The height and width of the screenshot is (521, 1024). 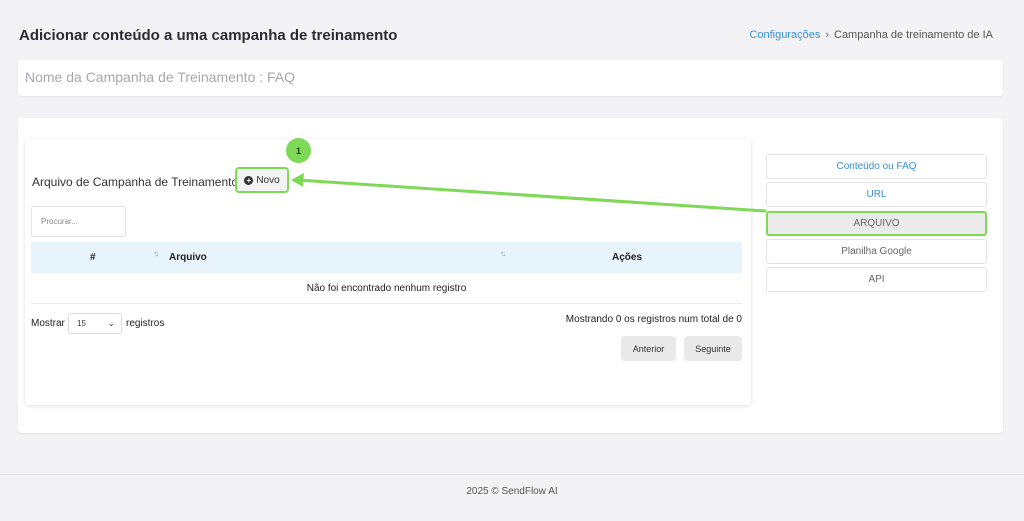 What do you see at coordinates (145, 323) in the screenshot?
I see `length-suffix-label: registros` at bounding box center [145, 323].